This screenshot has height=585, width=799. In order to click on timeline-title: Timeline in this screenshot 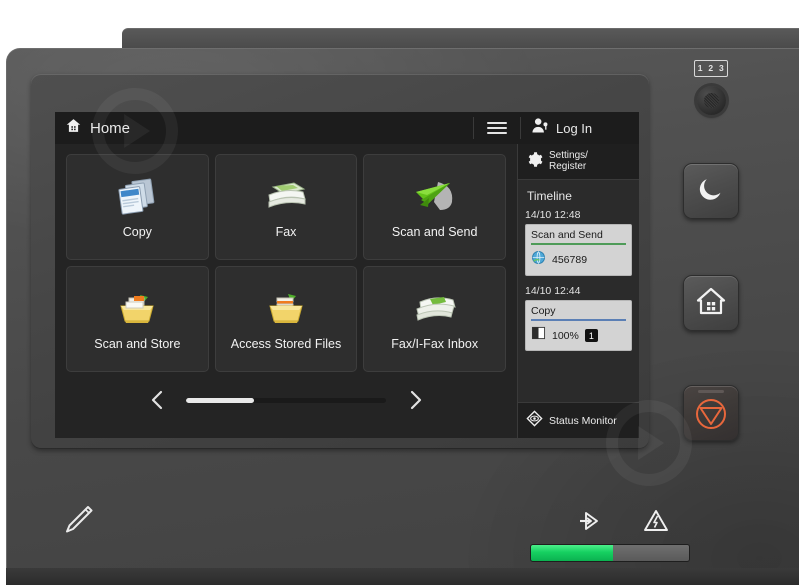, I will do `click(549, 196)`.